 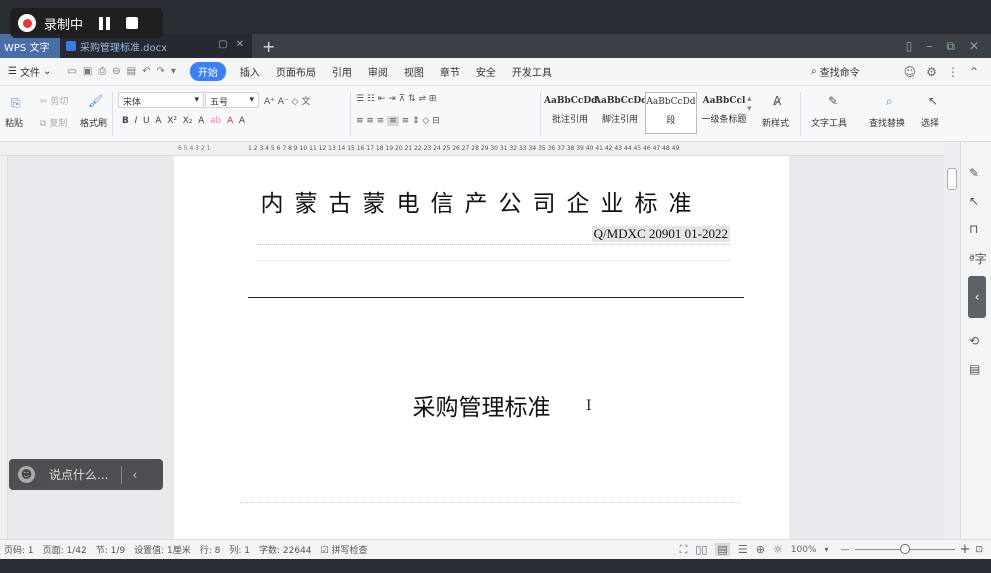 What do you see at coordinates (910, 72) in the screenshot?
I see `feedback-icon: ☺` at bounding box center [910, 72].